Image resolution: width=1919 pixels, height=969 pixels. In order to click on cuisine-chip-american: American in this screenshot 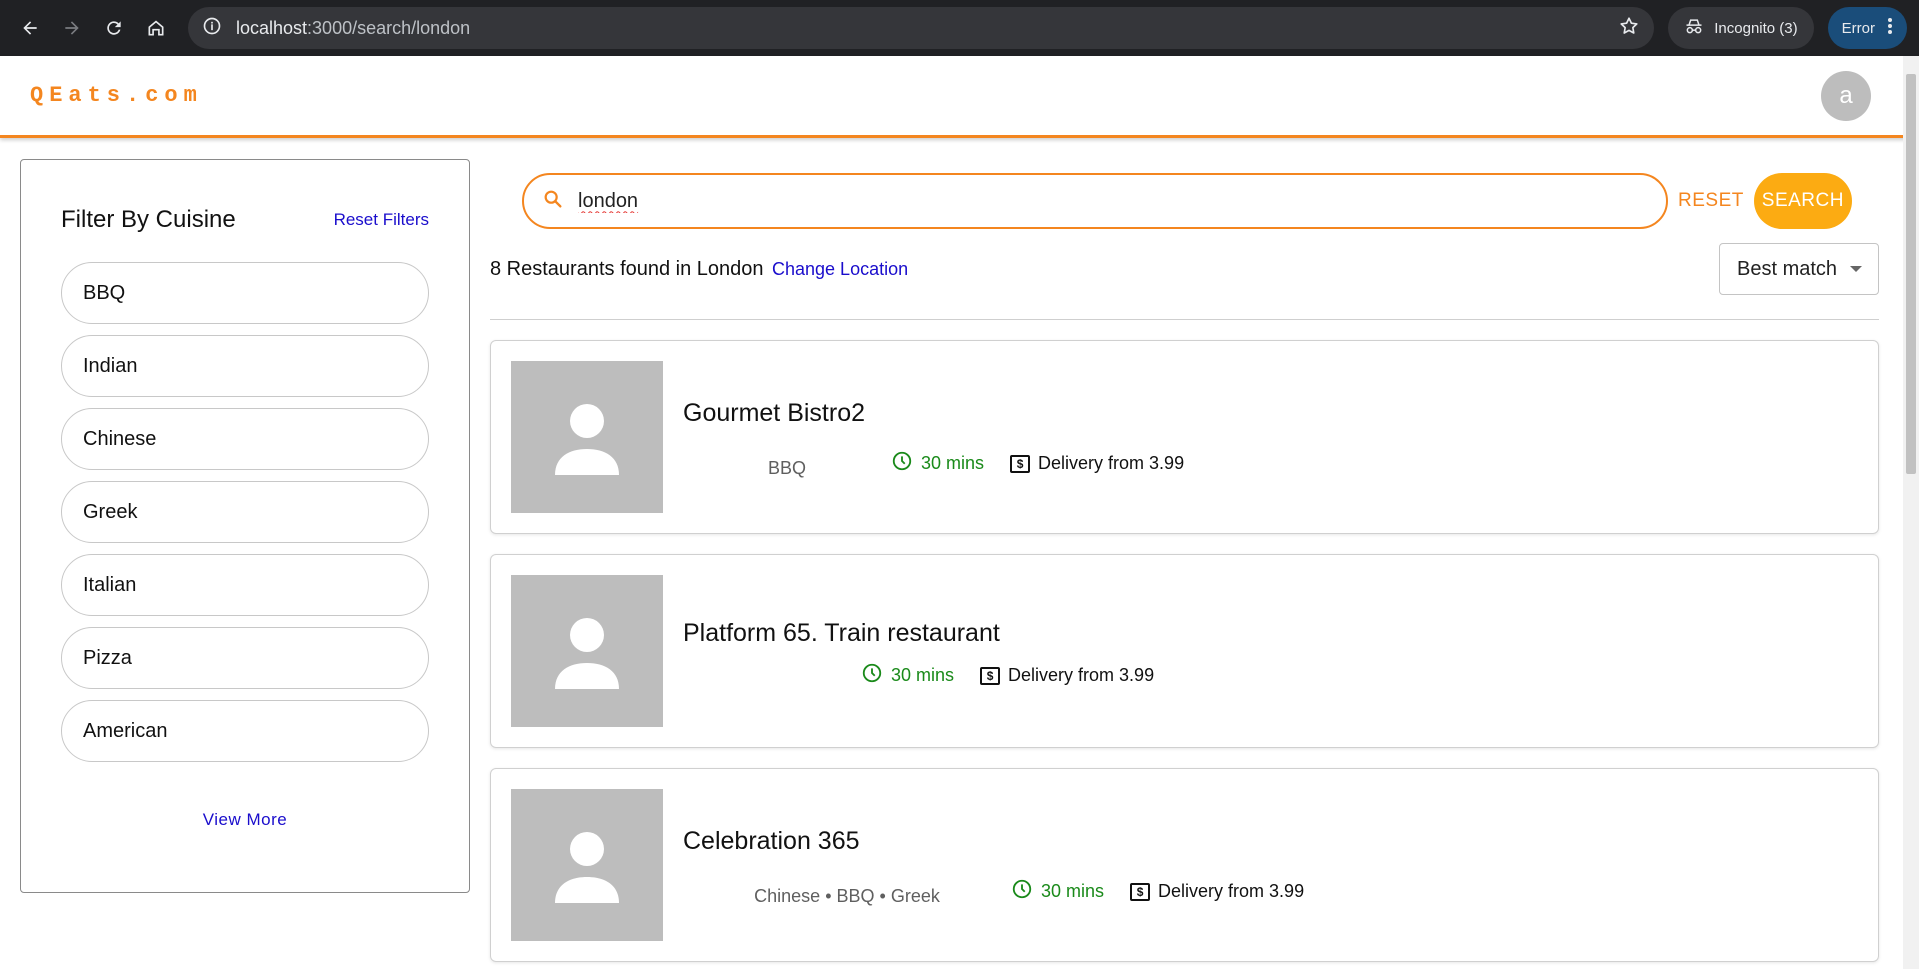, I will do `click(245, 731)`.